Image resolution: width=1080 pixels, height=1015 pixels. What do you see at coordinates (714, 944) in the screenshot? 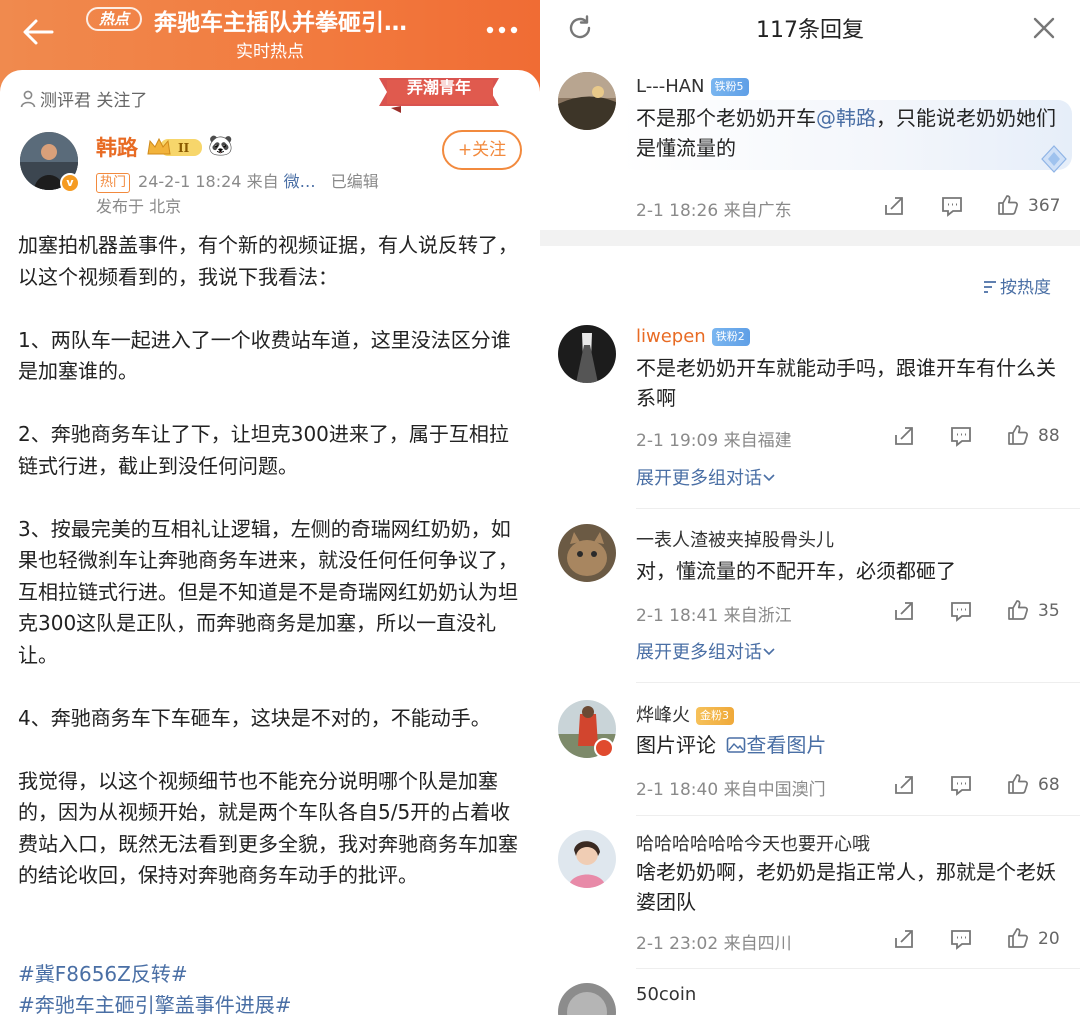
I see `comment-meta: 2-1 23:02 来自四川` at bounding box center [714, 944].